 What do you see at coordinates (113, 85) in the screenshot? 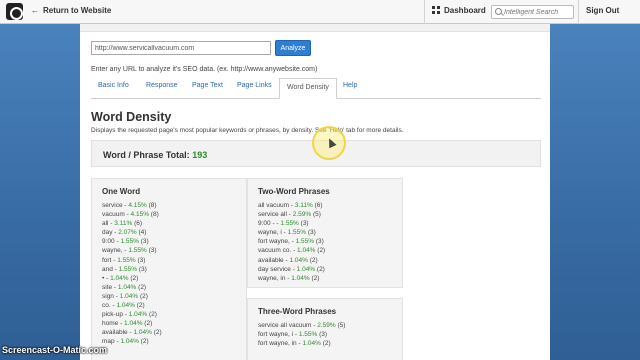
I see `tab-basic-info: Basic Info` at bounding box center [113, 85].